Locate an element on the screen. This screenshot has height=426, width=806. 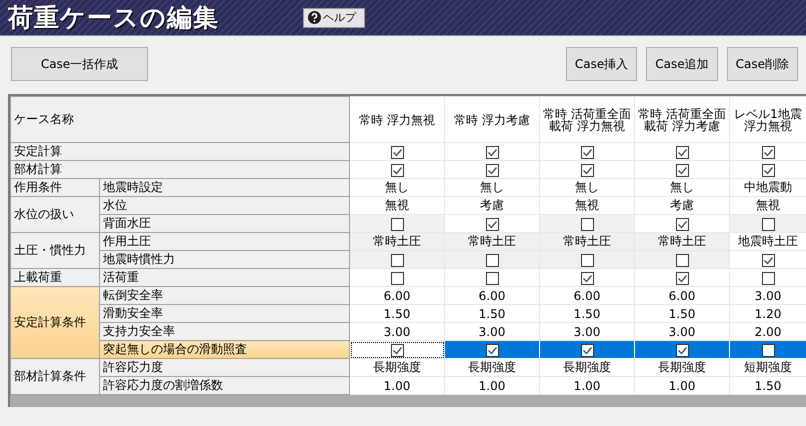
row-header: 滑動安全率 is located at coordinates (225, 313).